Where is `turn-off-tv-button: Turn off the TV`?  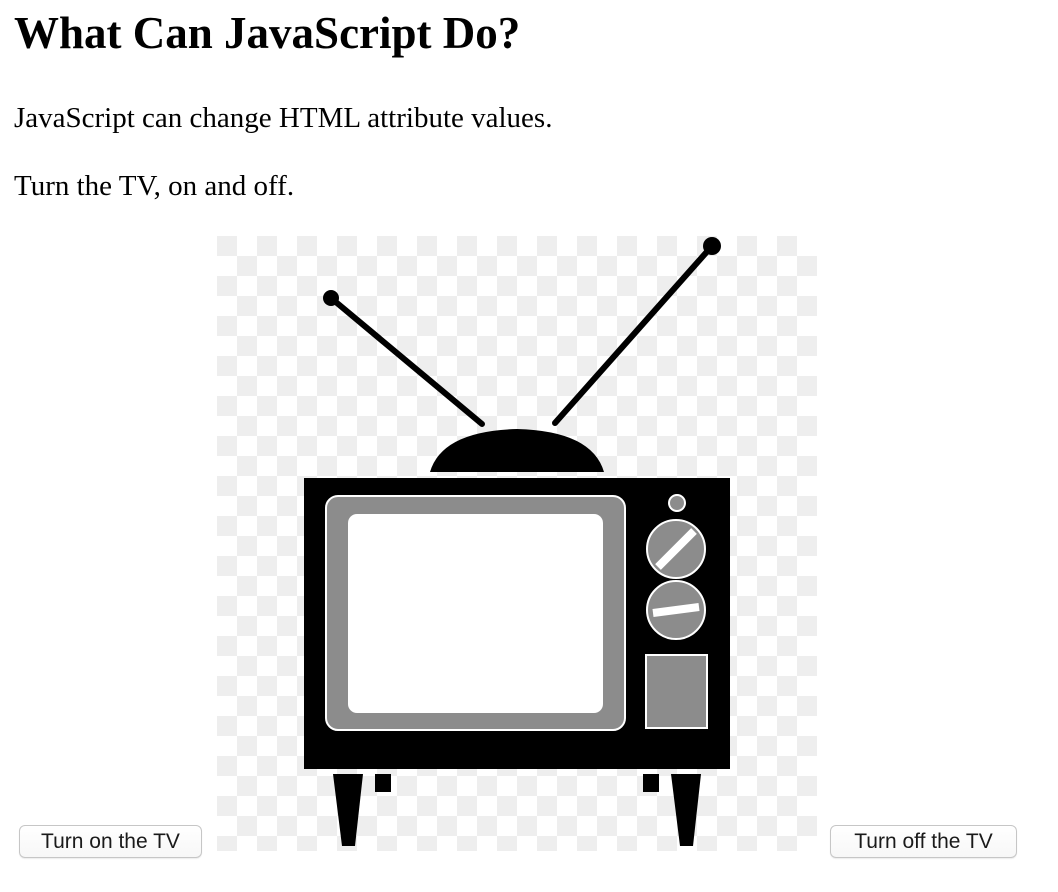 turn-off-tv-button: Turn off the TV is located at coordinates (923, 841).